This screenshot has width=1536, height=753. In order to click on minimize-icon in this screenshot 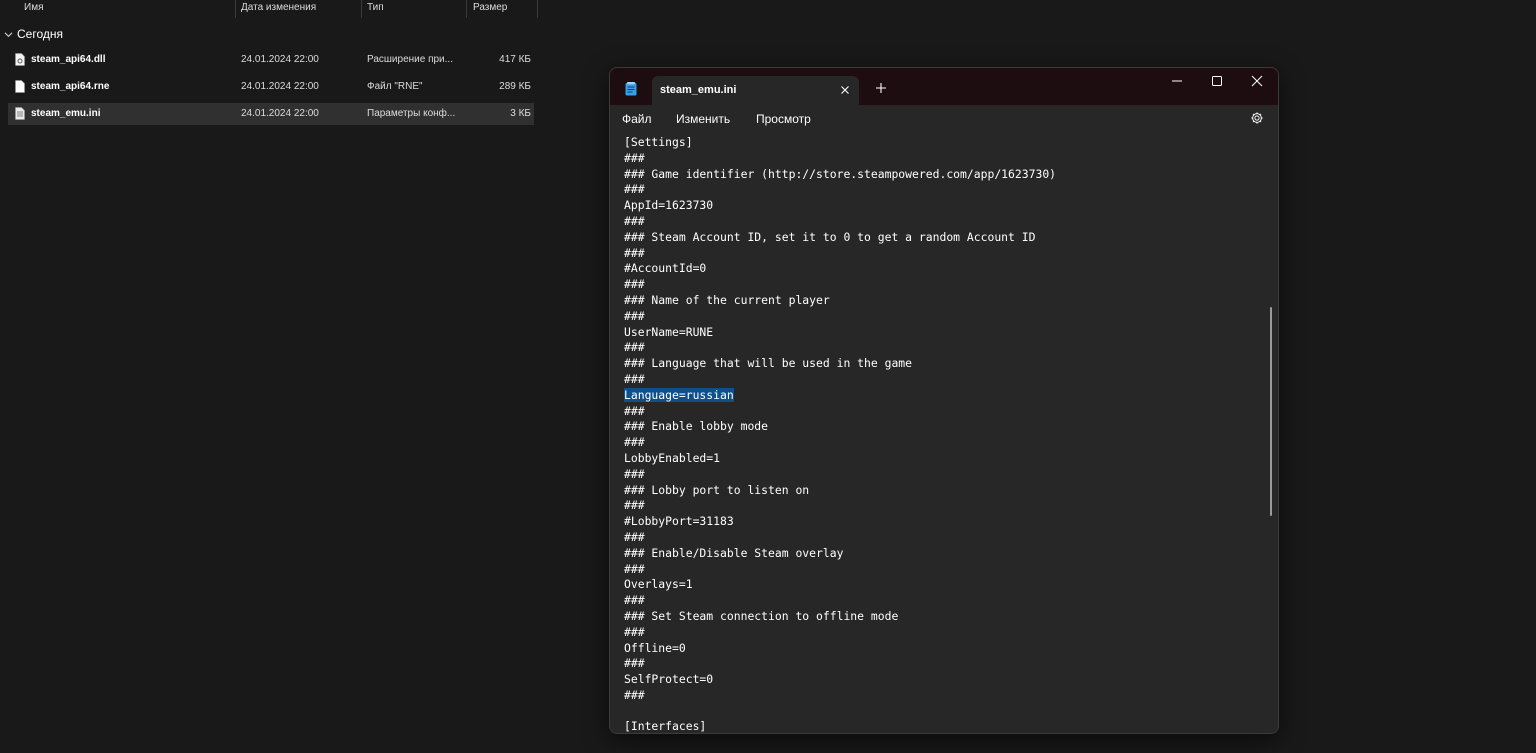, I will do `click(1177, 81)`.